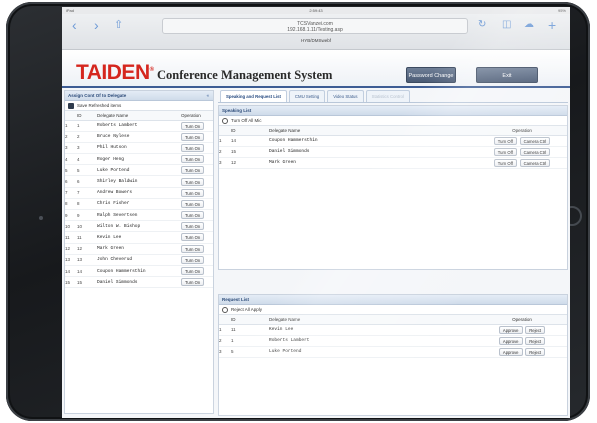  Describe the element at coordinates (393, 310) in the screenshot. I see `request-toolbar: Reject All Apply` at that location.